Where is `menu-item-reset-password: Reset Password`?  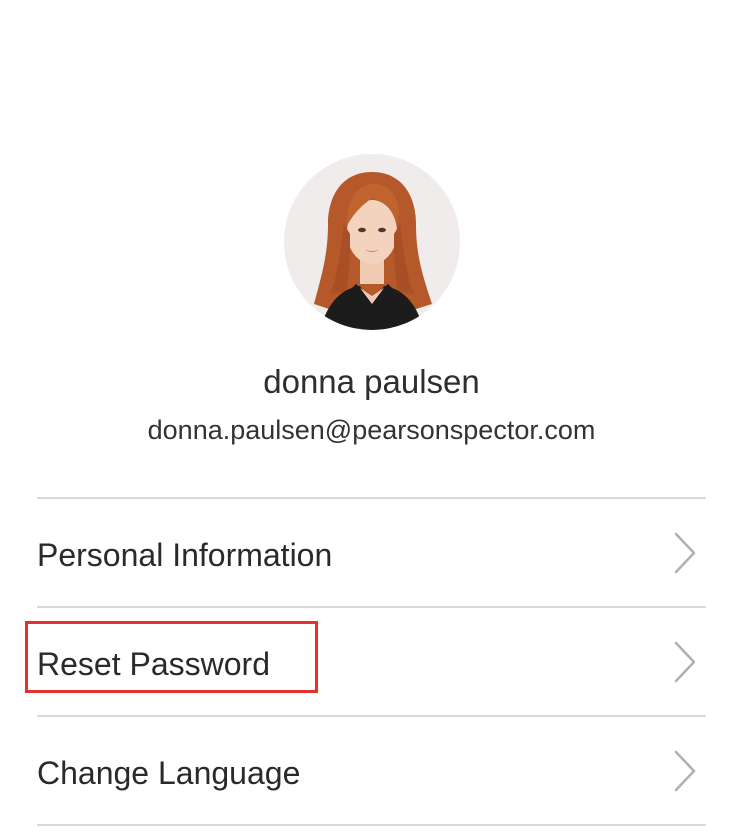
menu-item-reset-password: Reset Password is located at coordinates (365, 662).